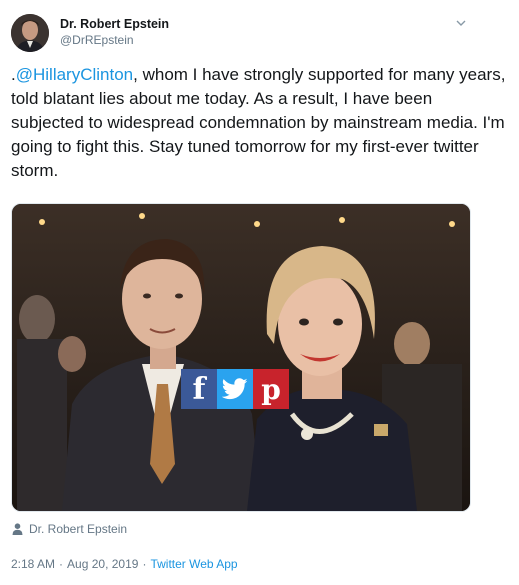 This screenshot has height=585, width=519. What do you see at coordinates (74, 74) in the screenshot?
I see `mention-link: @HillaryClinton` at bounding box center [74, 74].